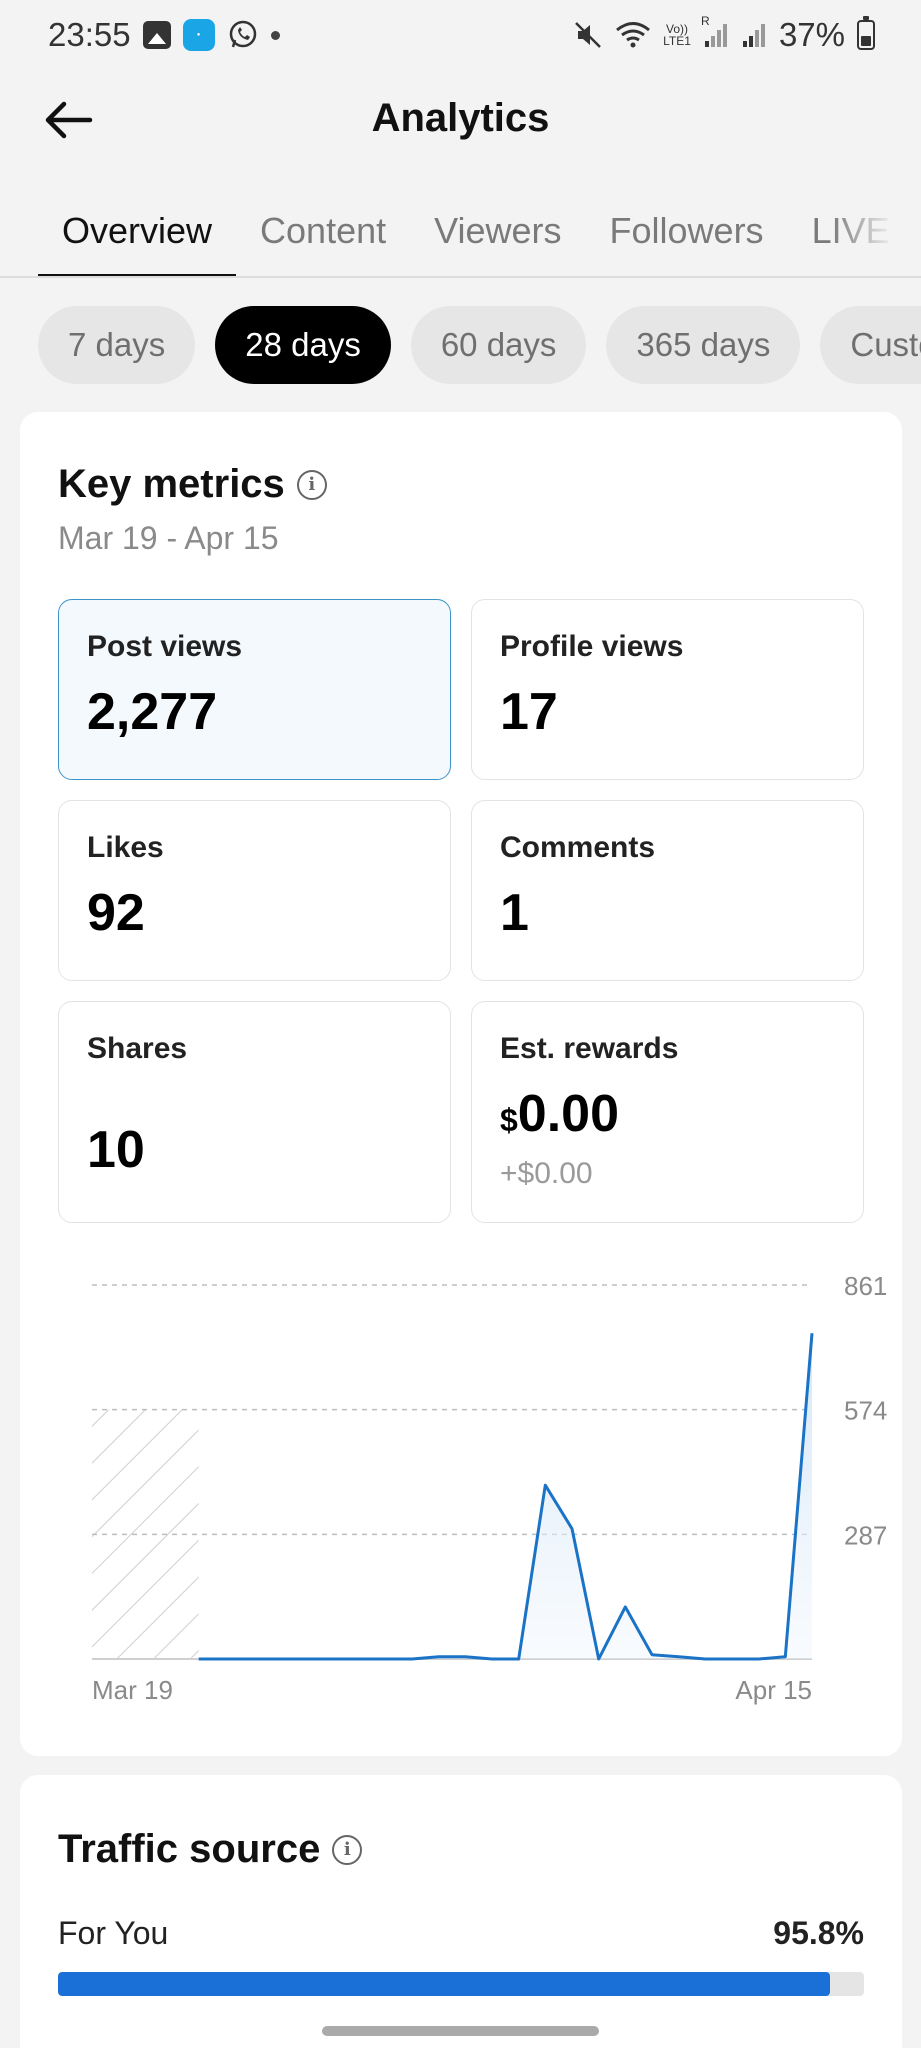  I want to click on analytics-tabs: Overview Content Viewers Followers LIVE, so click(460, 239).